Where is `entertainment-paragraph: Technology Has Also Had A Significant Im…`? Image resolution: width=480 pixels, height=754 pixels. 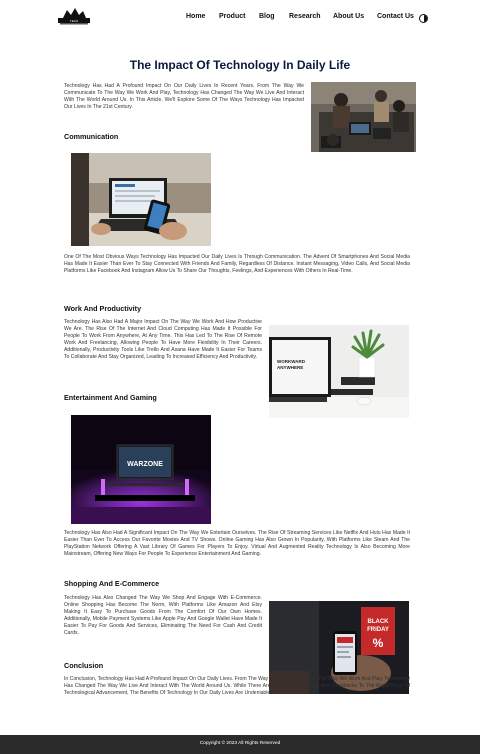 entertainment-paragraph: Technology Has Also Had A Significant Im… is located at coordinates (237, 544).